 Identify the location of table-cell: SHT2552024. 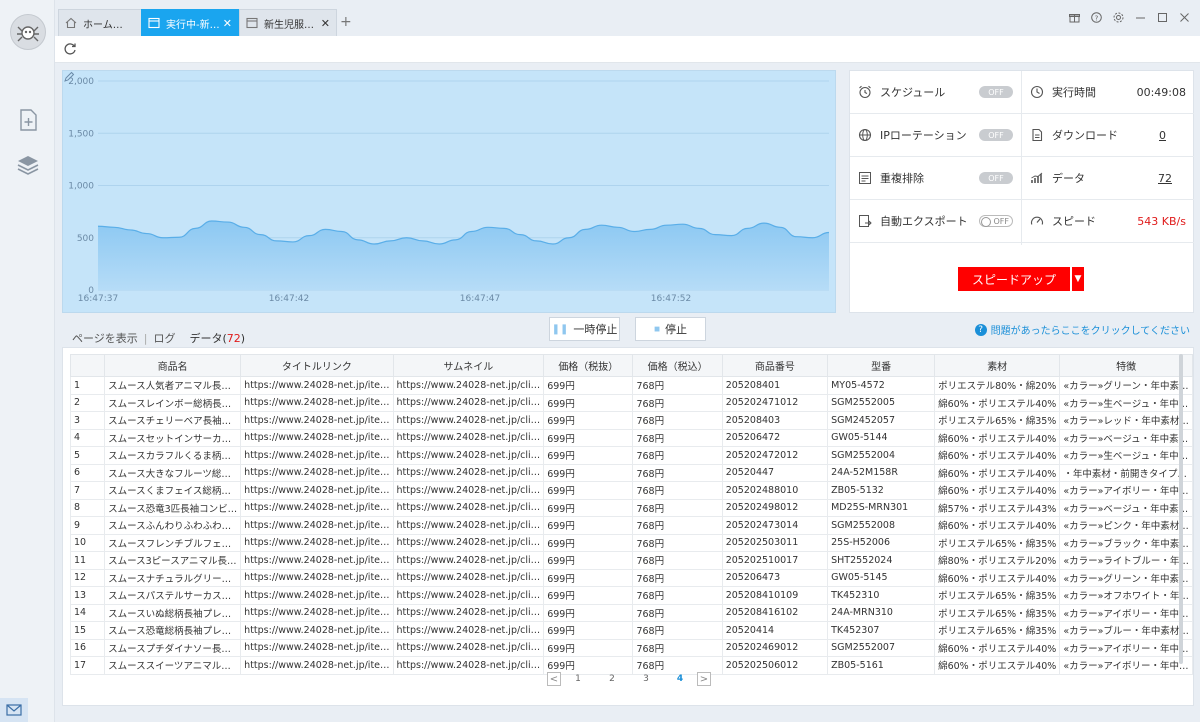
(881, 560).